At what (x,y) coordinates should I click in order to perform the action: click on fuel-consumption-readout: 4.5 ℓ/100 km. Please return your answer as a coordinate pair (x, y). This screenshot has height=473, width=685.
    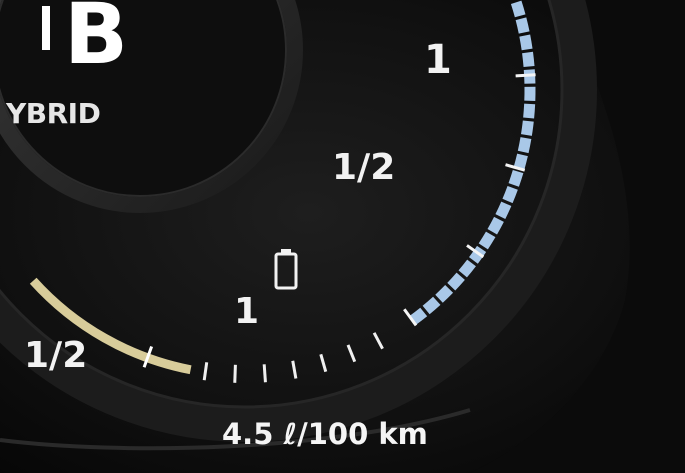
    Looking at the image, I should click on (325, 434).